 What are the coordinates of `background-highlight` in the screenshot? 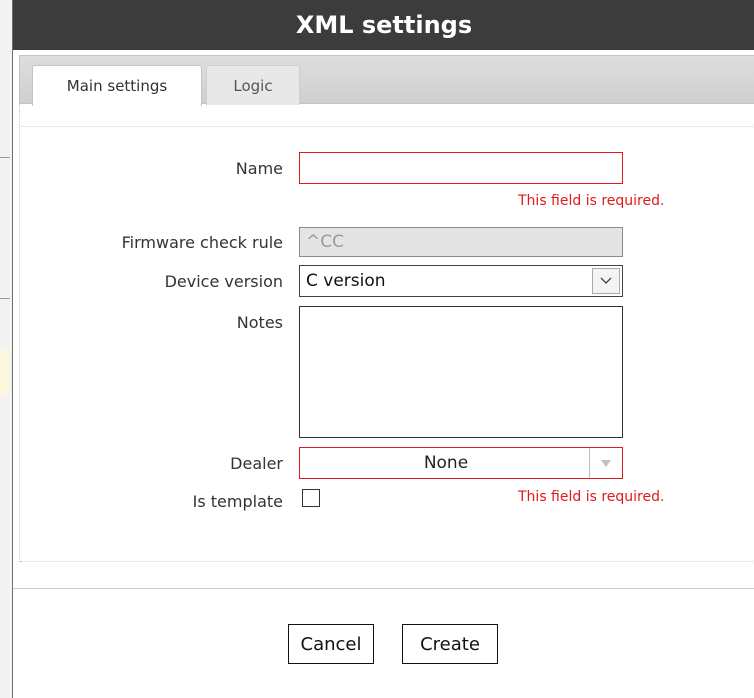 It's located at (5, 372).